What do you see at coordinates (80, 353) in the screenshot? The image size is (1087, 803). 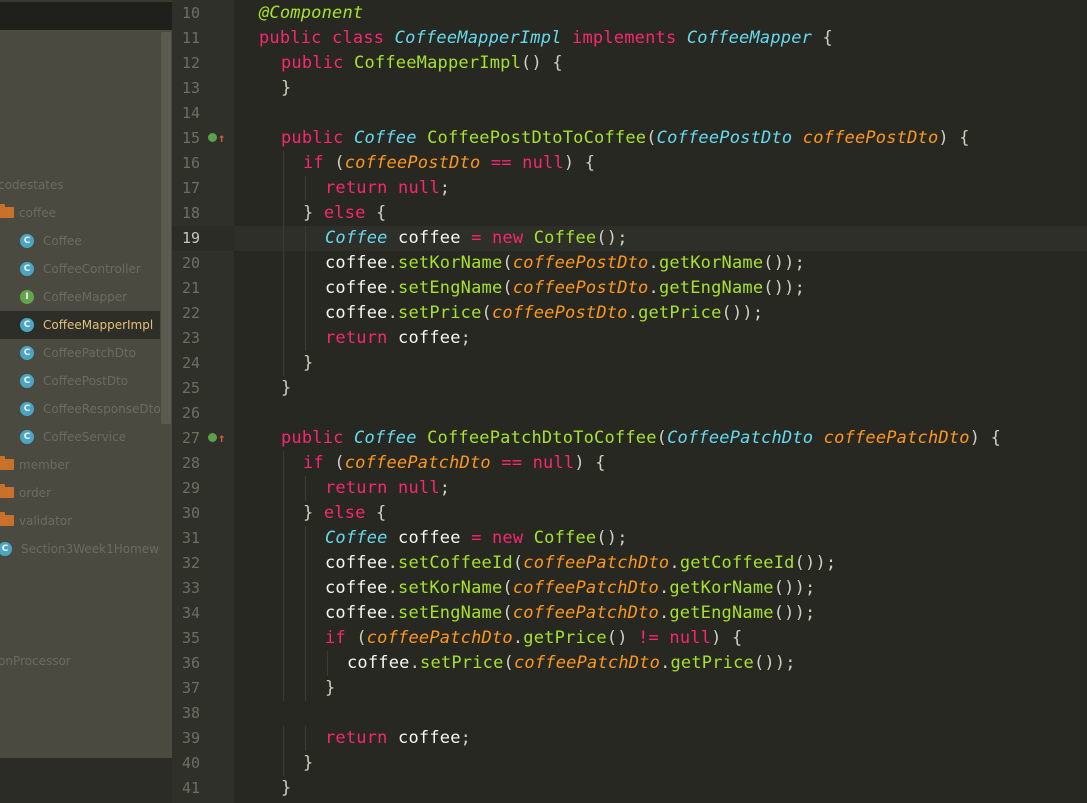 I see `tree-item-coffeepatchdto: C CoffeePatchDto` at bounding box center [80, 353].